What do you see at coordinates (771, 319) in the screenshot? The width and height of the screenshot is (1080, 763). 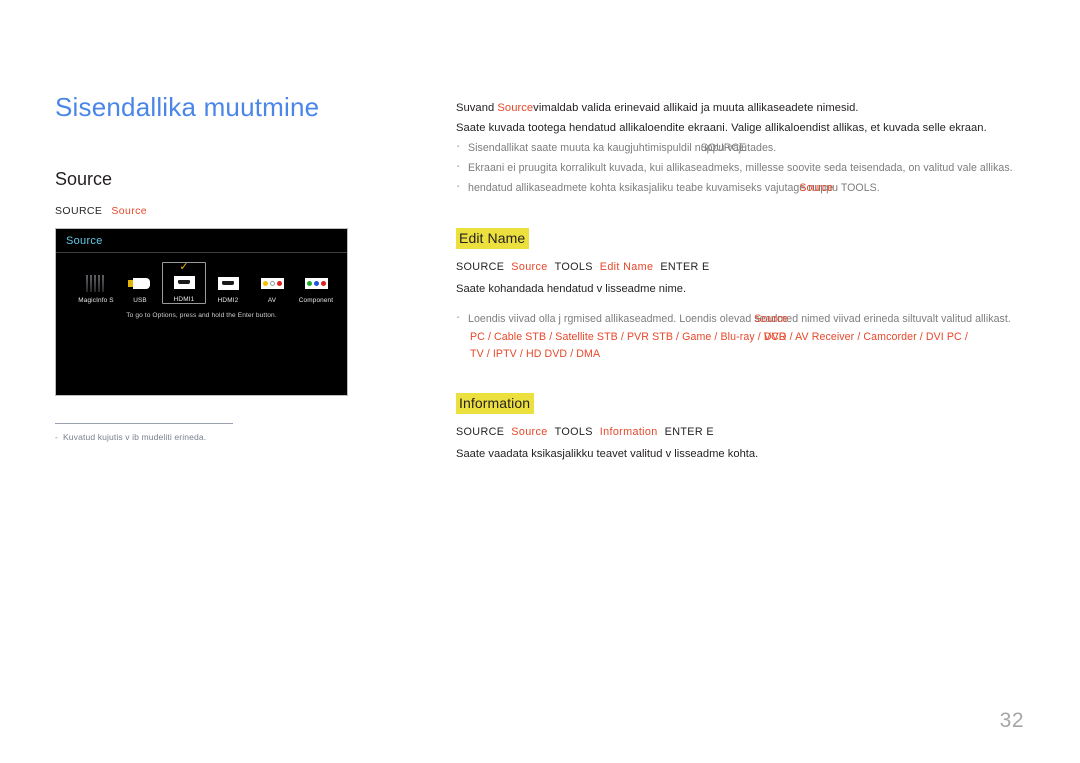 I see `device-note-overlap-b: Source` at bounding box center [771, 319].